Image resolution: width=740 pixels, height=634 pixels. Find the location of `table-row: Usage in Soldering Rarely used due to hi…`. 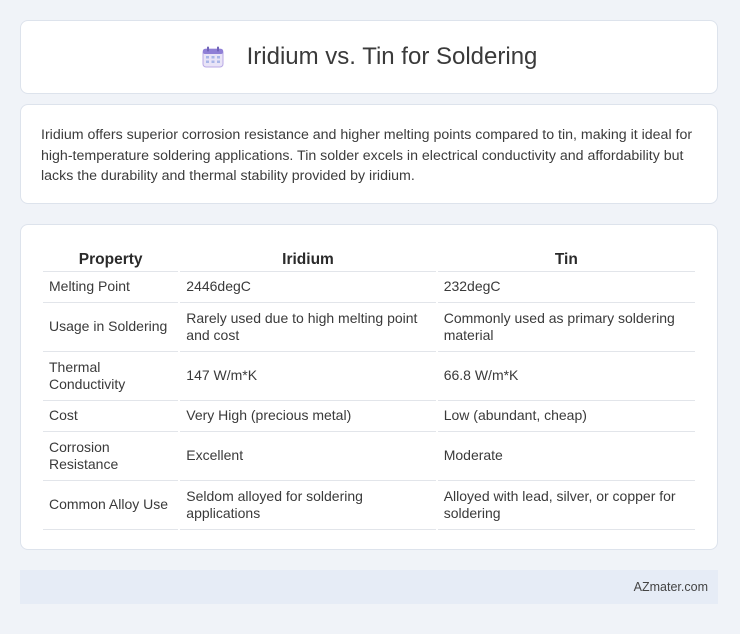

table-row: Usage in Soldering Rarely used due to hi… is located at coordinates (369, 327).